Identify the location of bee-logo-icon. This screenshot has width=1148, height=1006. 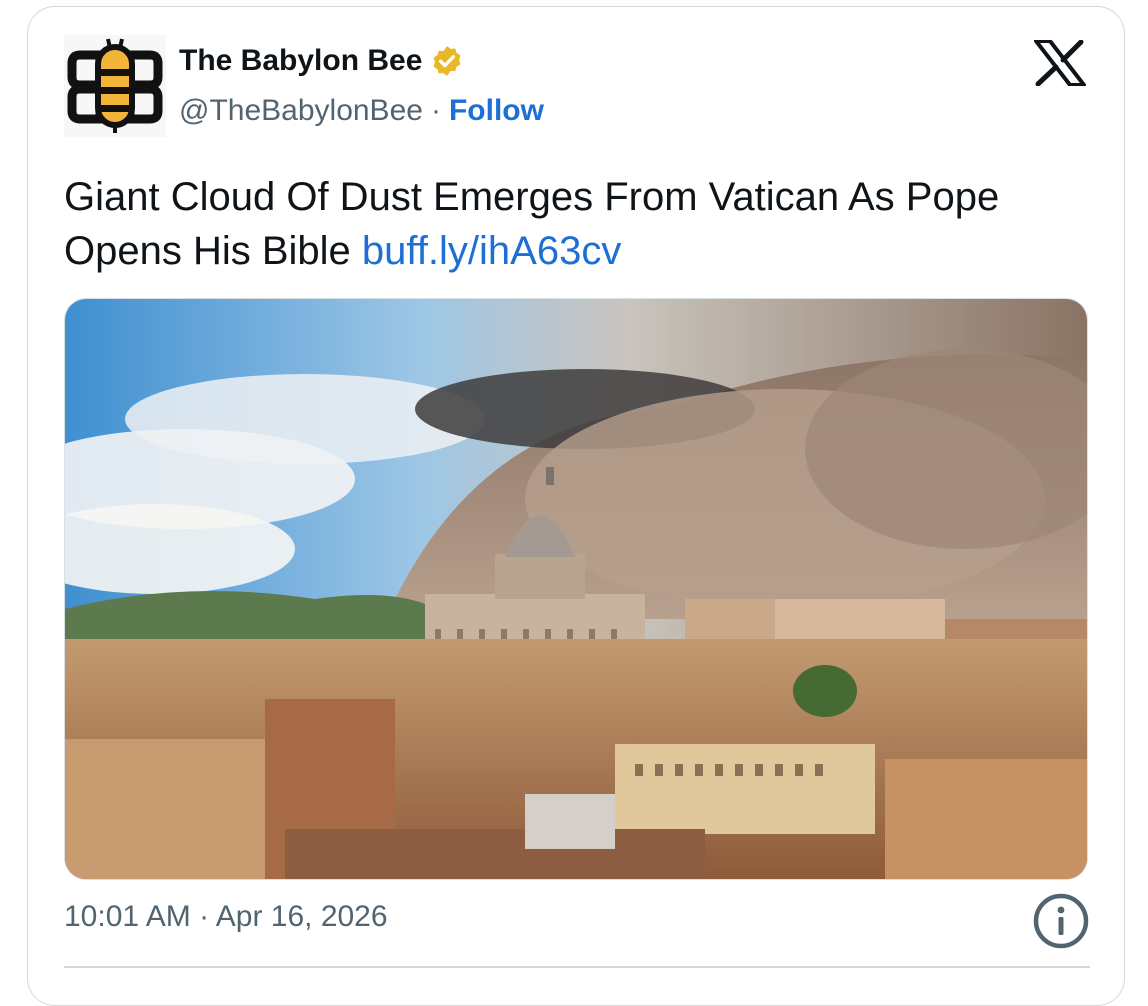
(115, 86).